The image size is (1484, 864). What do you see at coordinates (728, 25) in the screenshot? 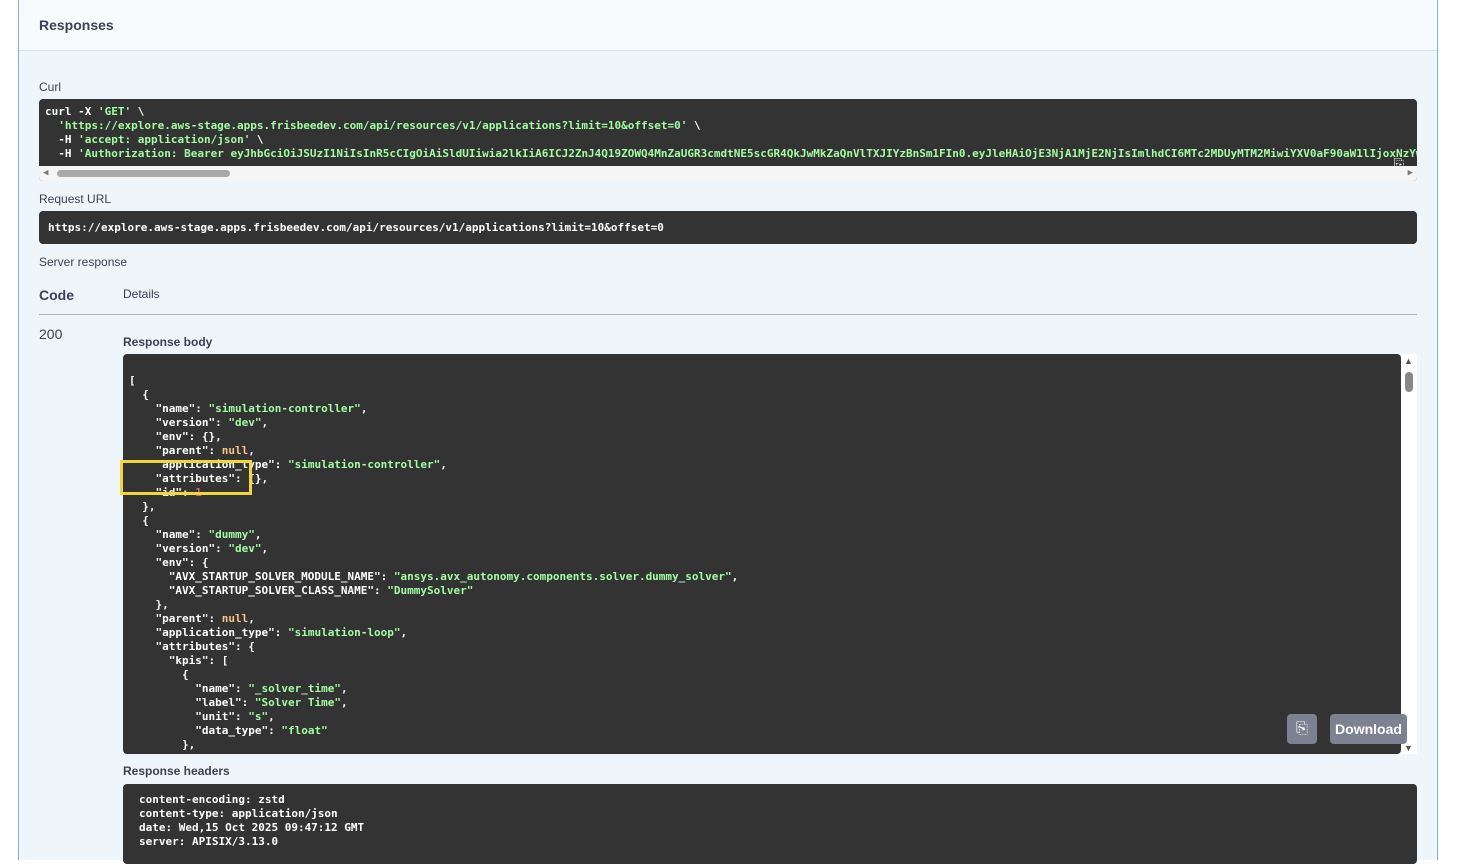
I see `responses-header: Responses` at bounding box center [728, 25].